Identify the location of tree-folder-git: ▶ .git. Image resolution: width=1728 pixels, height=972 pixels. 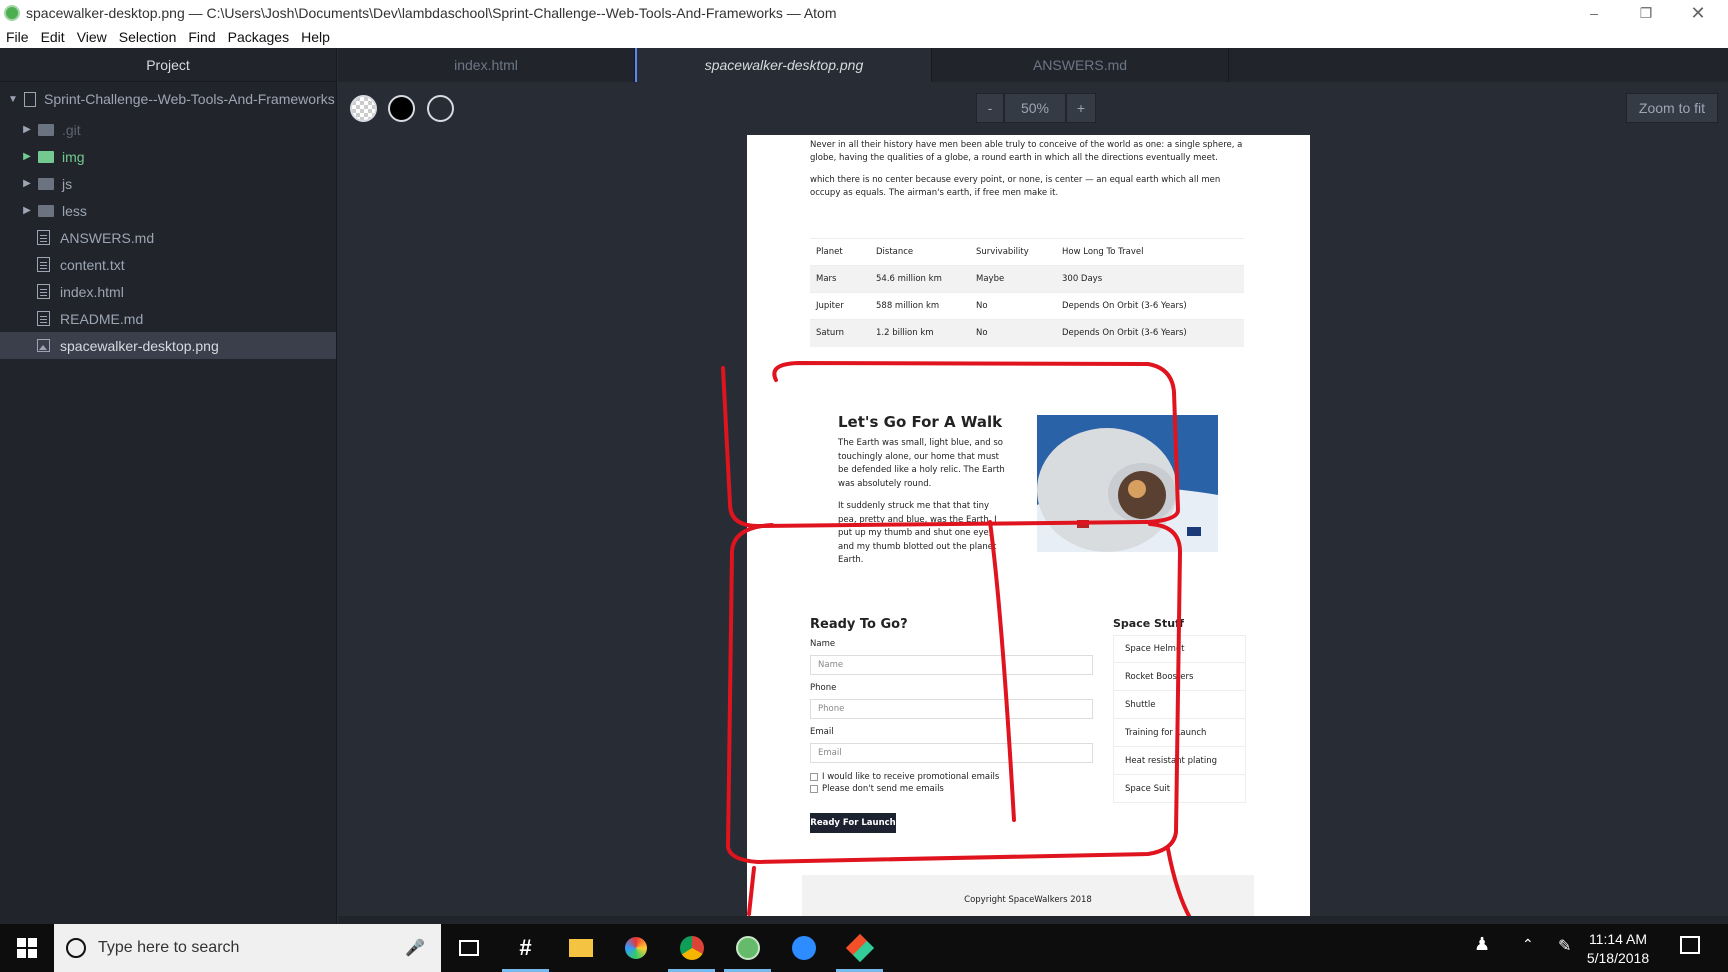
(168, 129).